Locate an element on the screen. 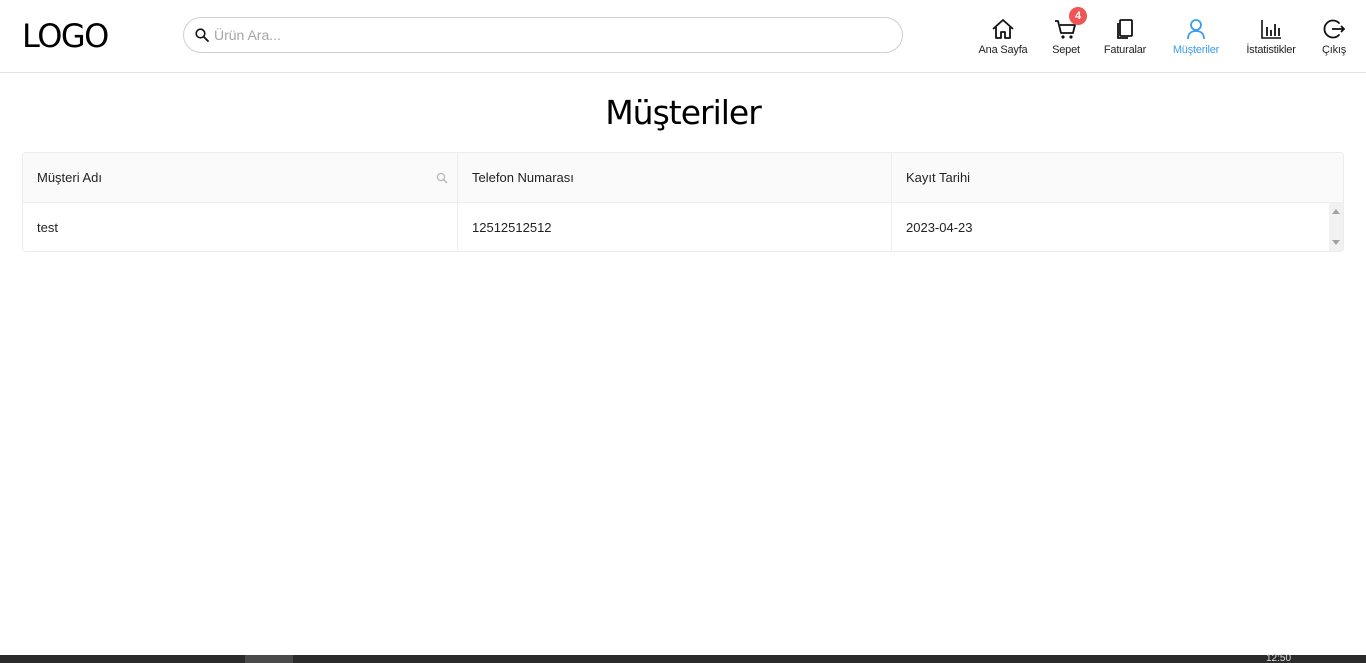 This screenshot has height=663, width=1366. nav-item-musteriler: Müşteriler is located at coordinates (1196, 36).